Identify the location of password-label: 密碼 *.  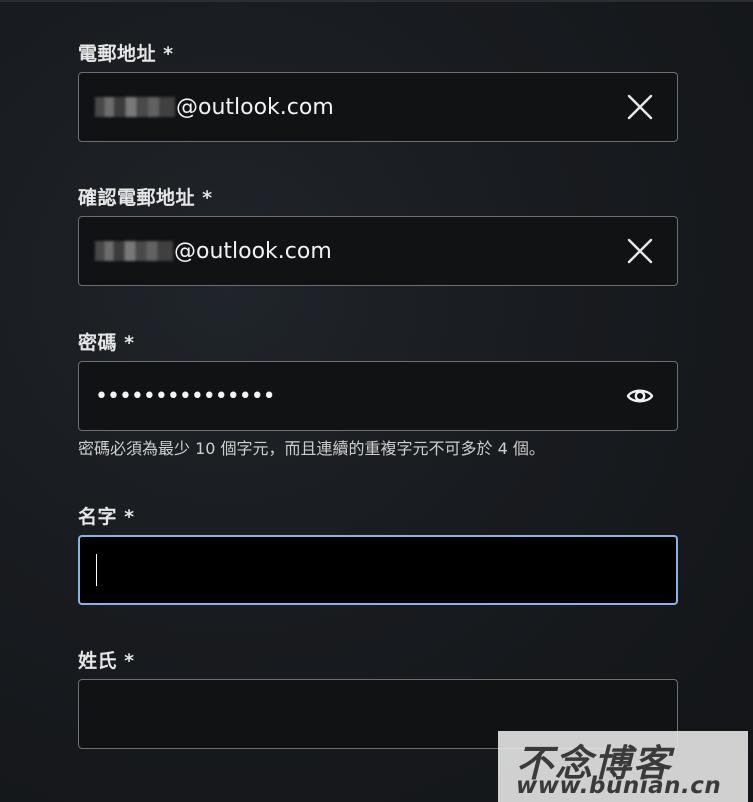
(106, 343).